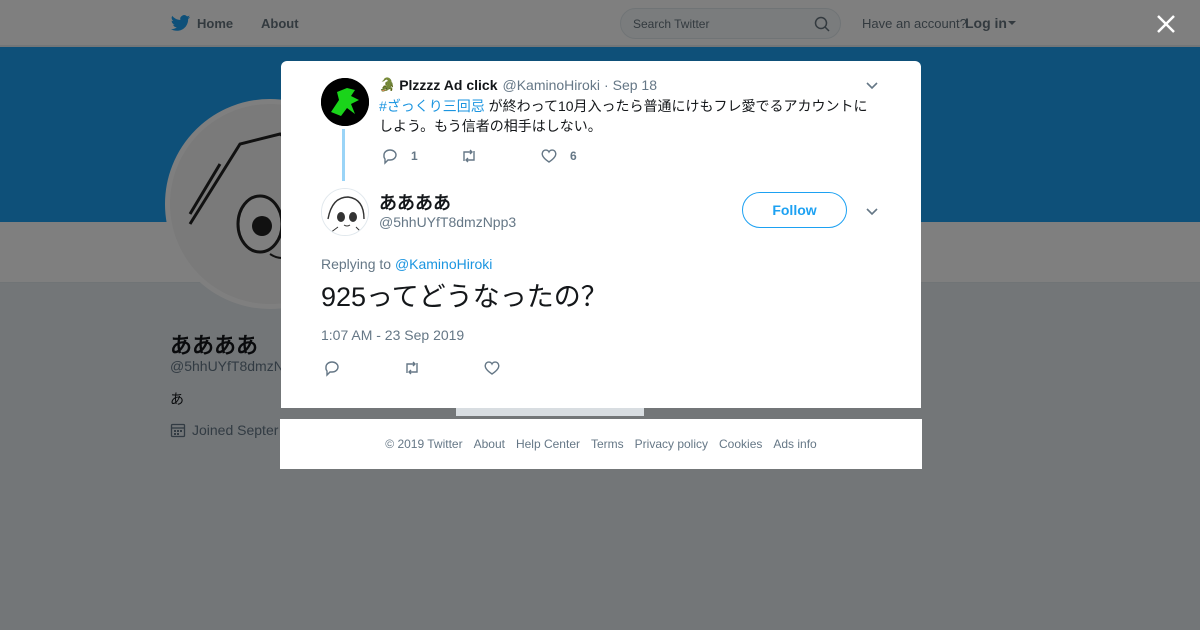  I want to click on main-tweet-avatar, so click(345, 212).